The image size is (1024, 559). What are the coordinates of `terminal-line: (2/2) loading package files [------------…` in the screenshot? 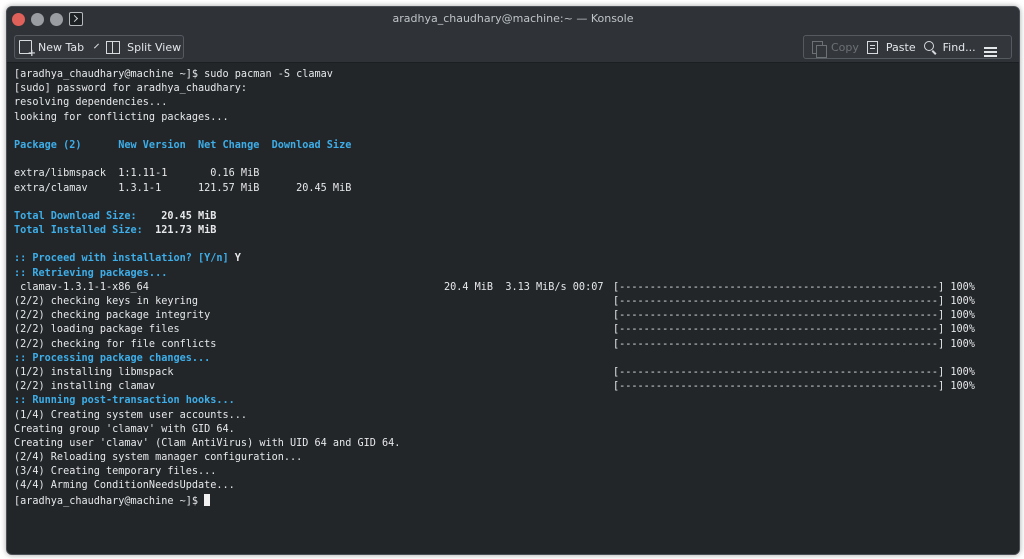 It's located at (516, 330).